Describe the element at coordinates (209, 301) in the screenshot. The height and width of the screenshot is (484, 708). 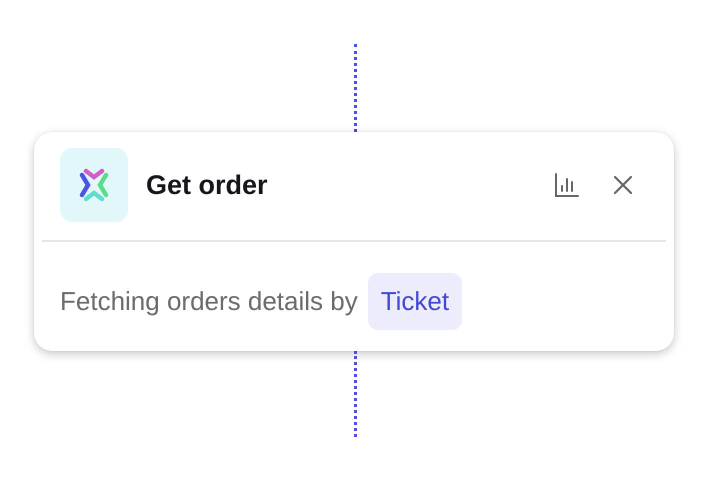
I see `node-description: Fetching orders details by` at that location.